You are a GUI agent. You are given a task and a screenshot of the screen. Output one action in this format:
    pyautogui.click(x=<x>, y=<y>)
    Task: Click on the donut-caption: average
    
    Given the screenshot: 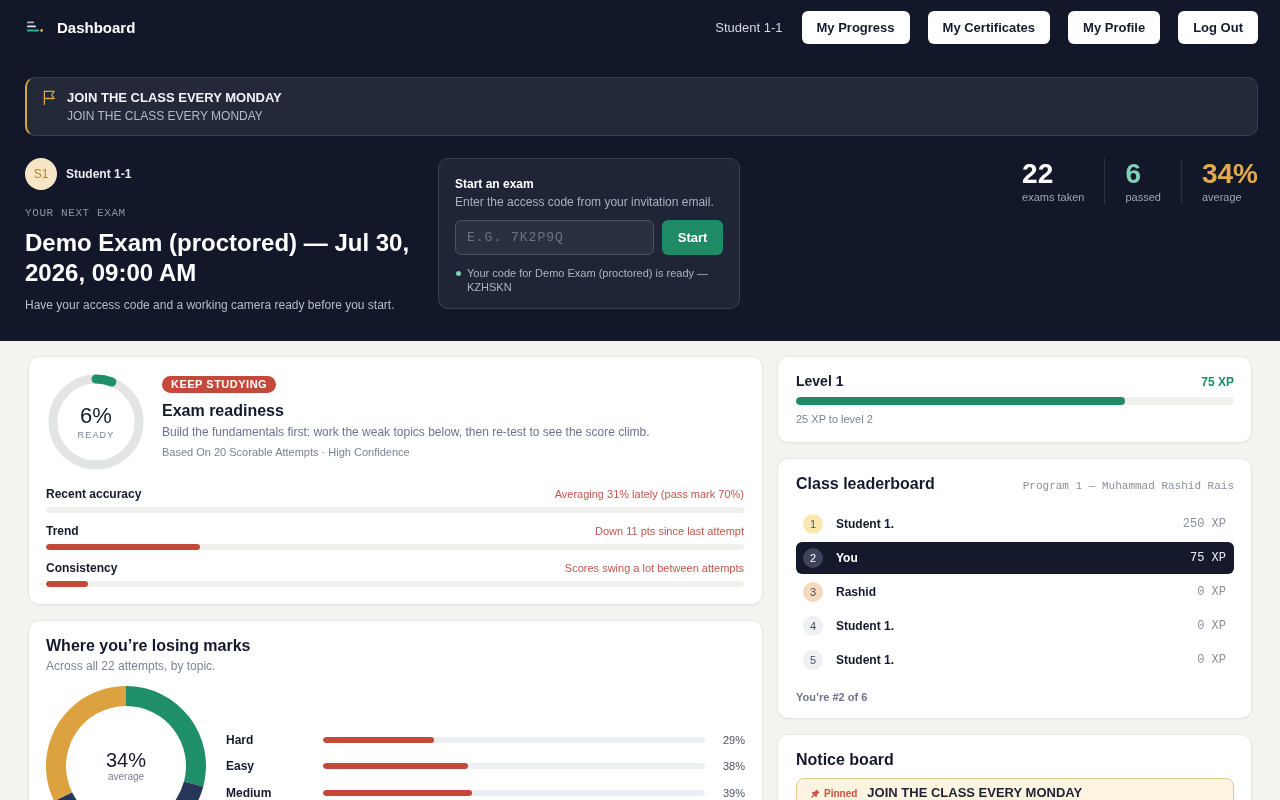 What is the action you would take?
    pyautogui.click(x=126, y=777)
    